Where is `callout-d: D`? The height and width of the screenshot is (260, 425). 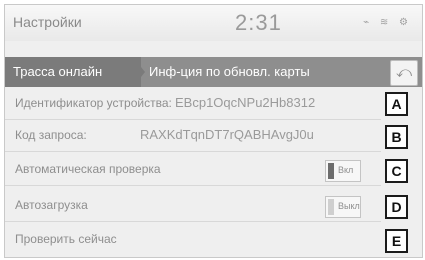
callout-d: D is located at coordinates (396, 207).